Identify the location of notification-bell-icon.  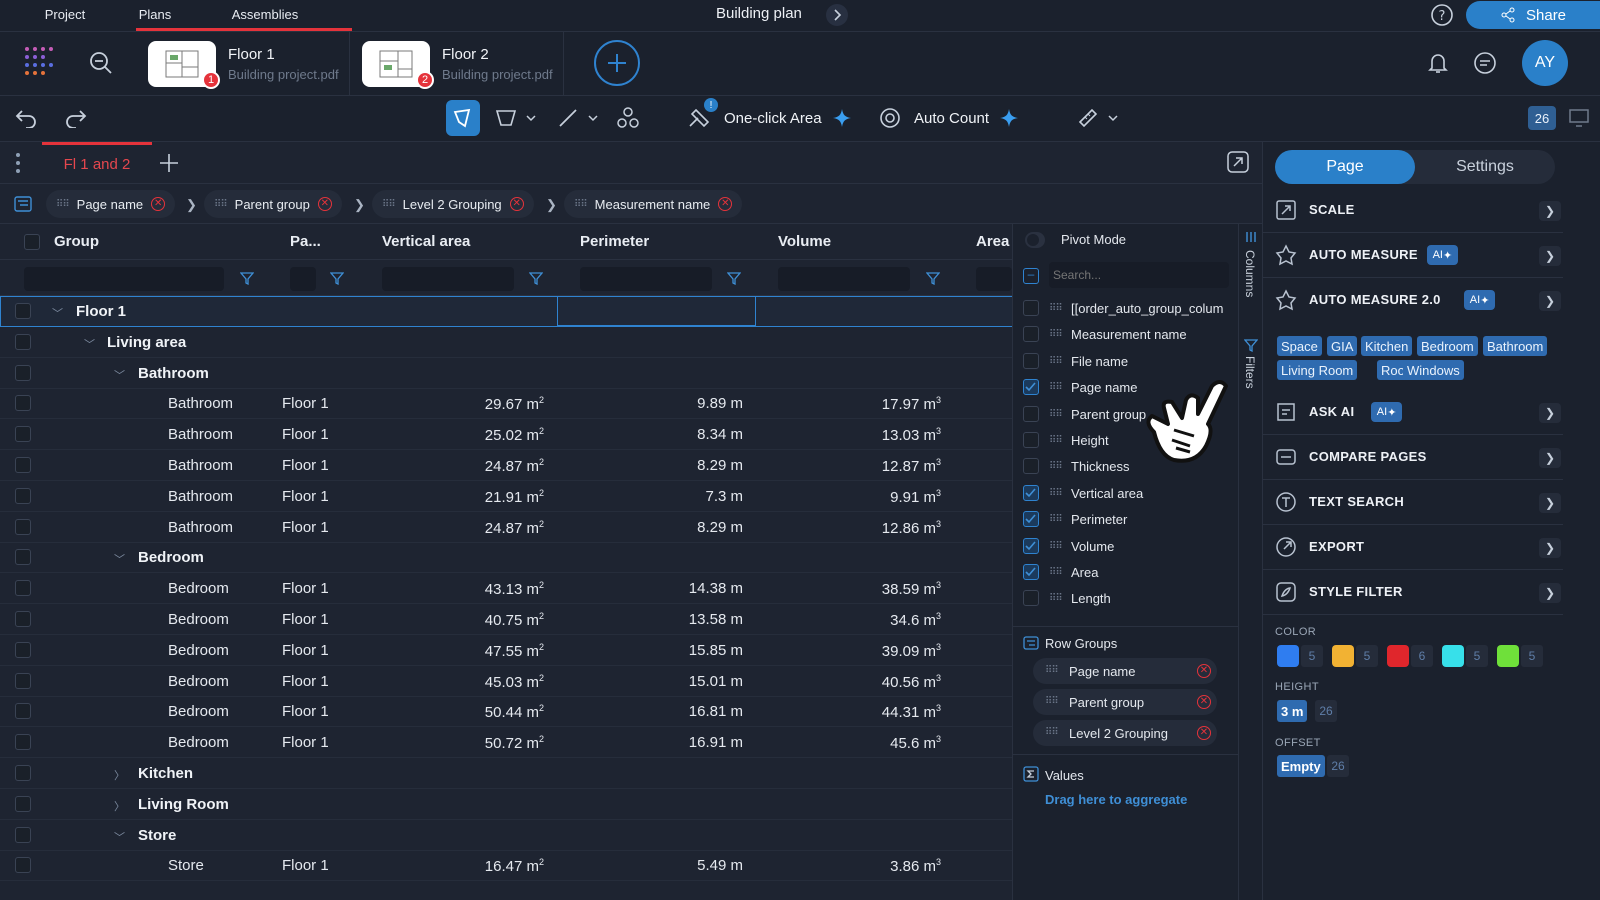
(1438, 63).